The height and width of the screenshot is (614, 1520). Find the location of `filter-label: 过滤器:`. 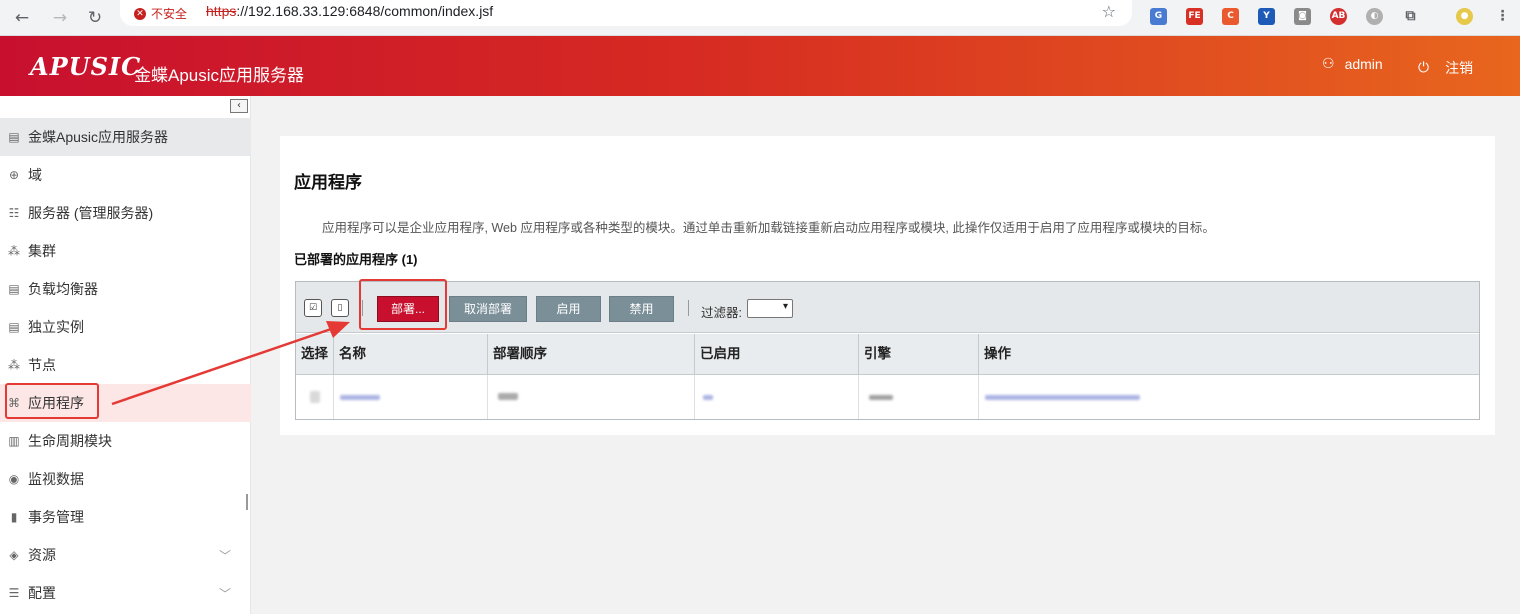

filter-label: 过滤器: is located at coordinates (721, 313).